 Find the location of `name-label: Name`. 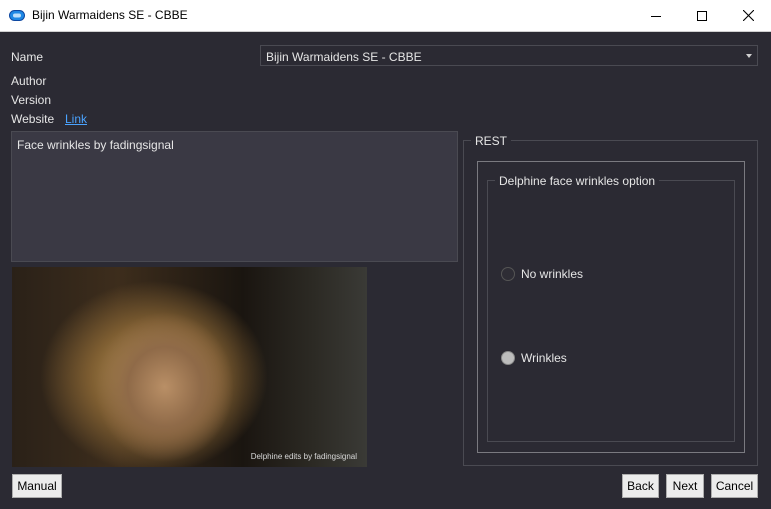

name-label: Name is located at coordinates (27, 57).